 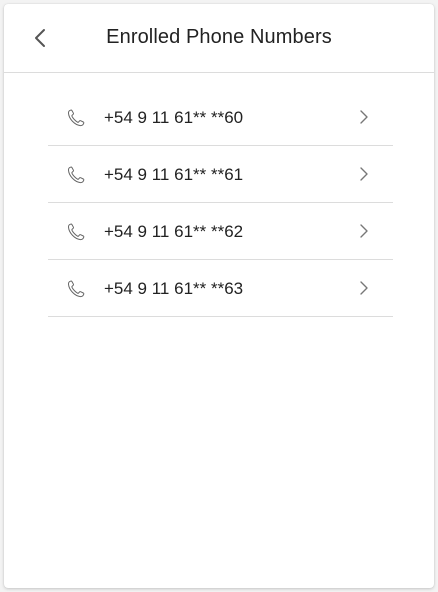 I want to click on phone-list-item: +54 9 11 61** **63, so click(x=220, y=288).